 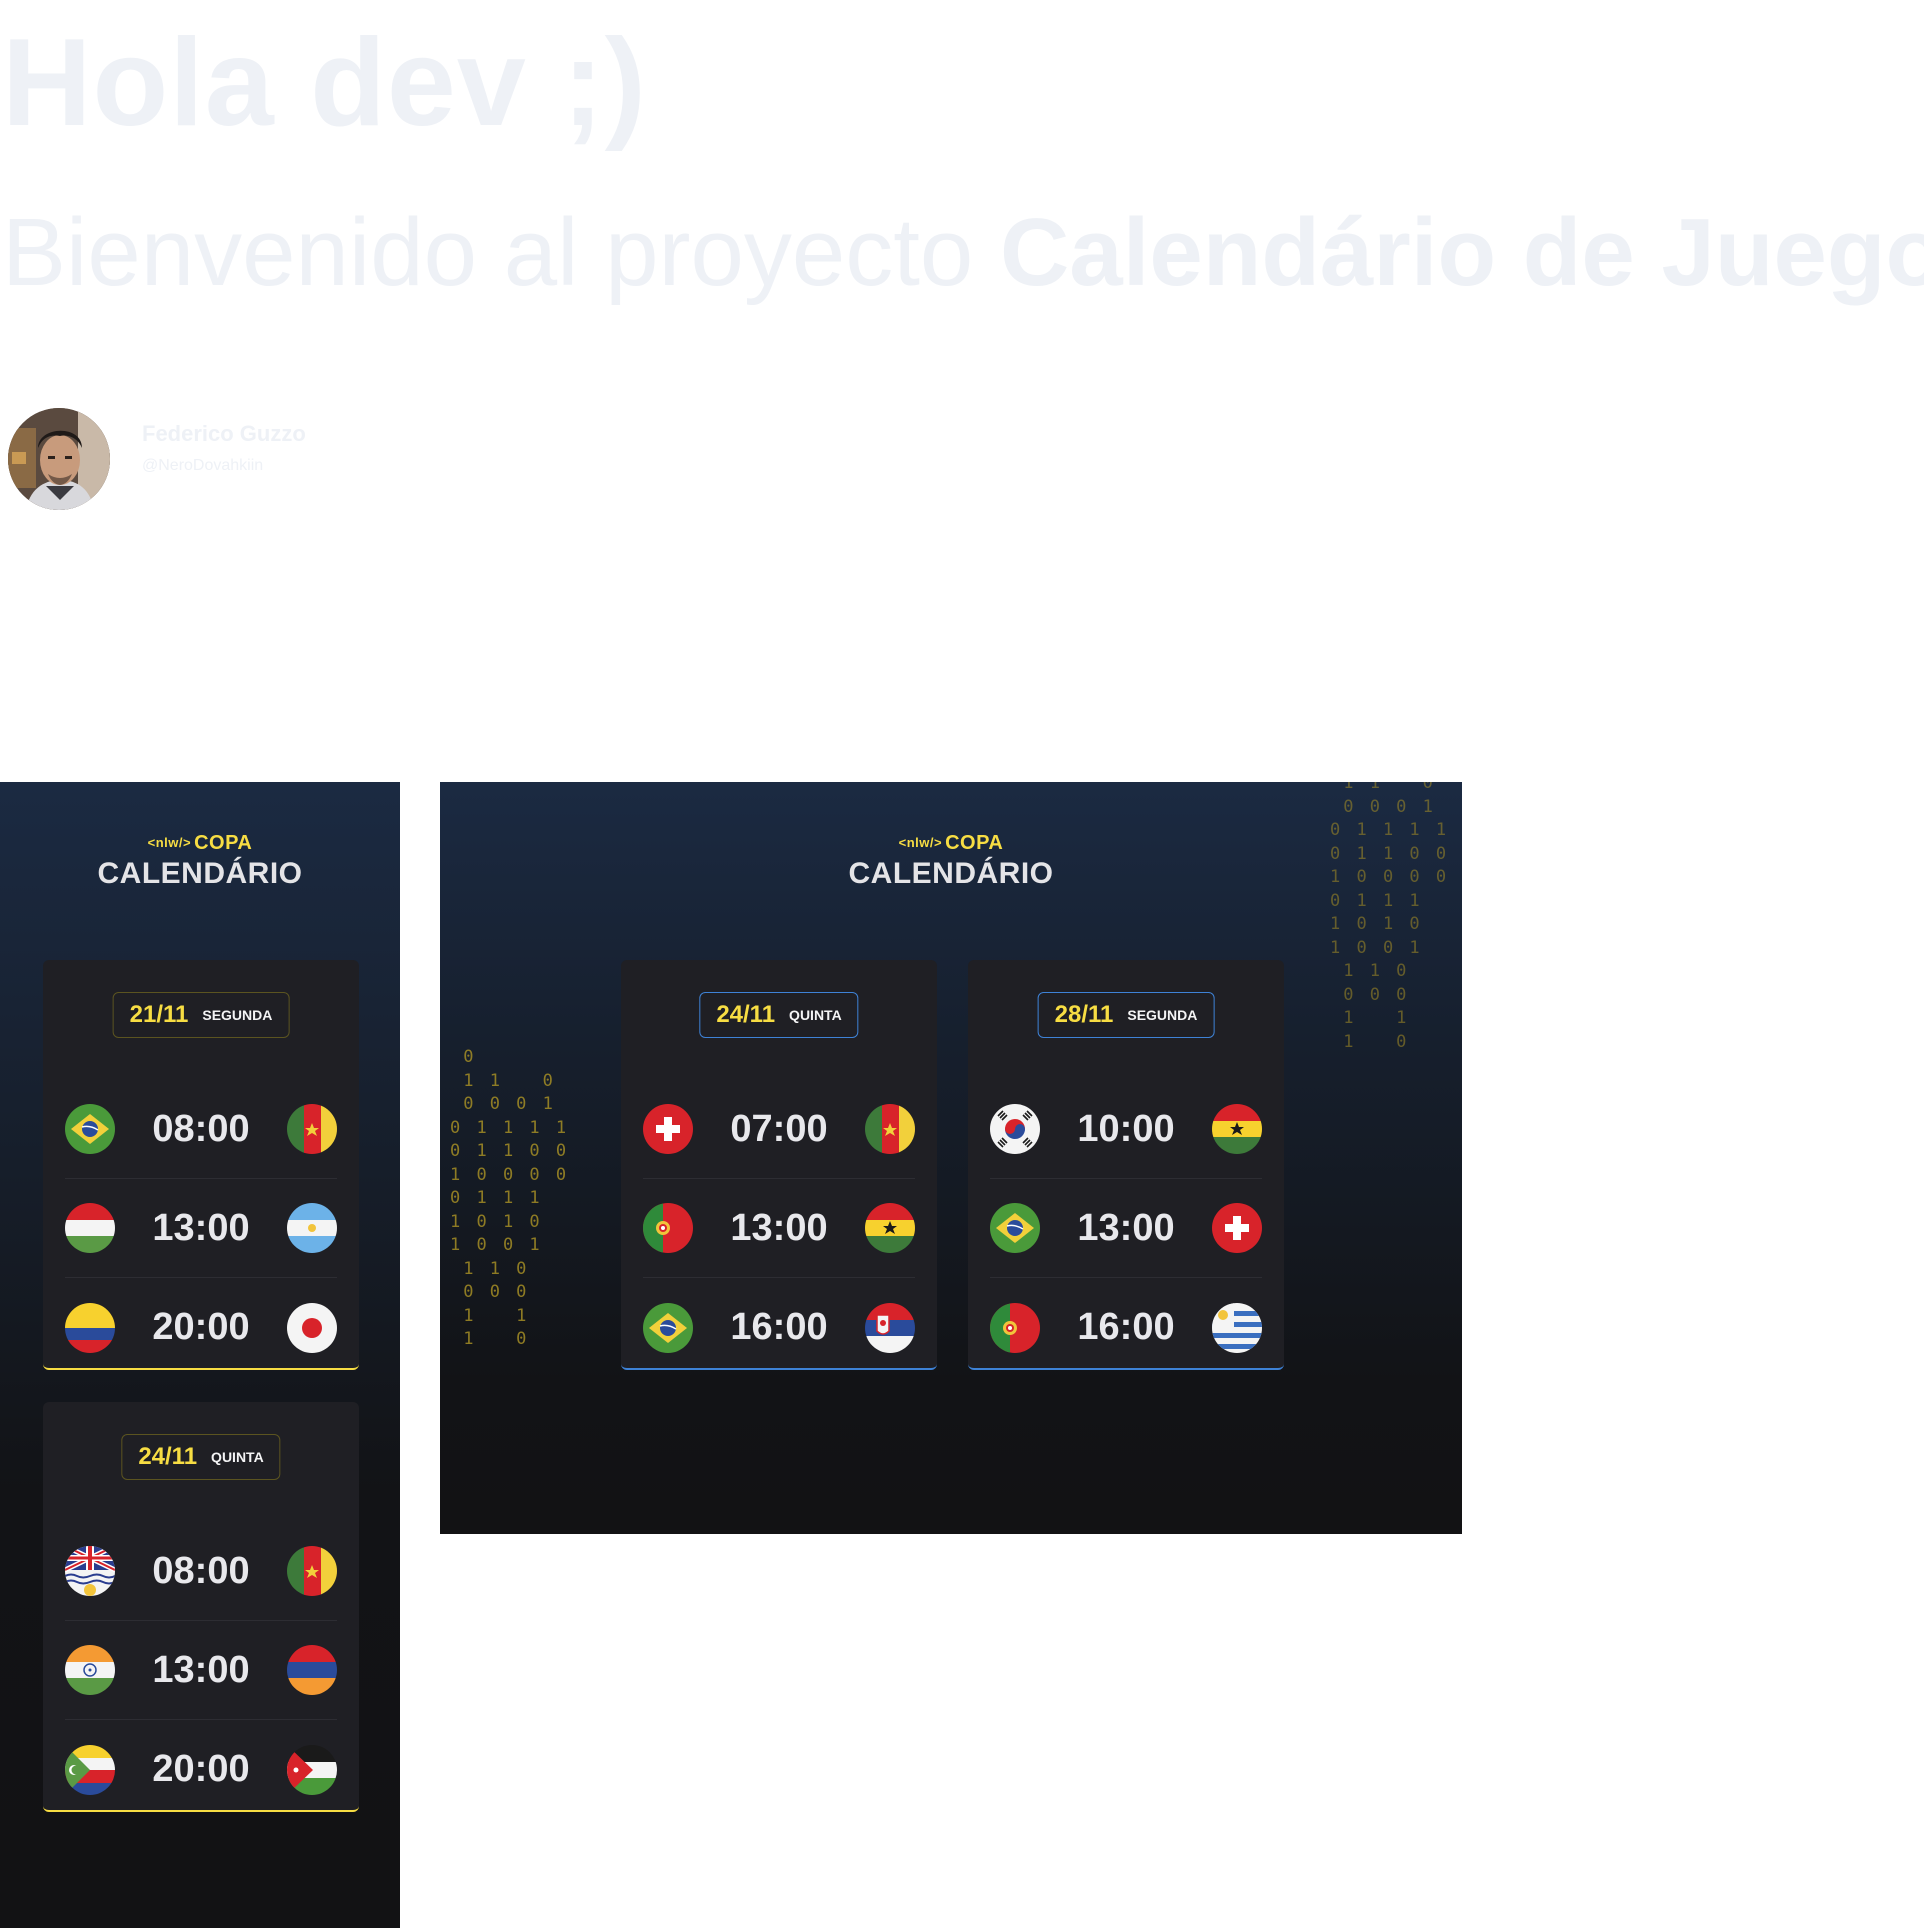 I want to click on south-korea-flag-icon, so click(x=1015, y=1129).